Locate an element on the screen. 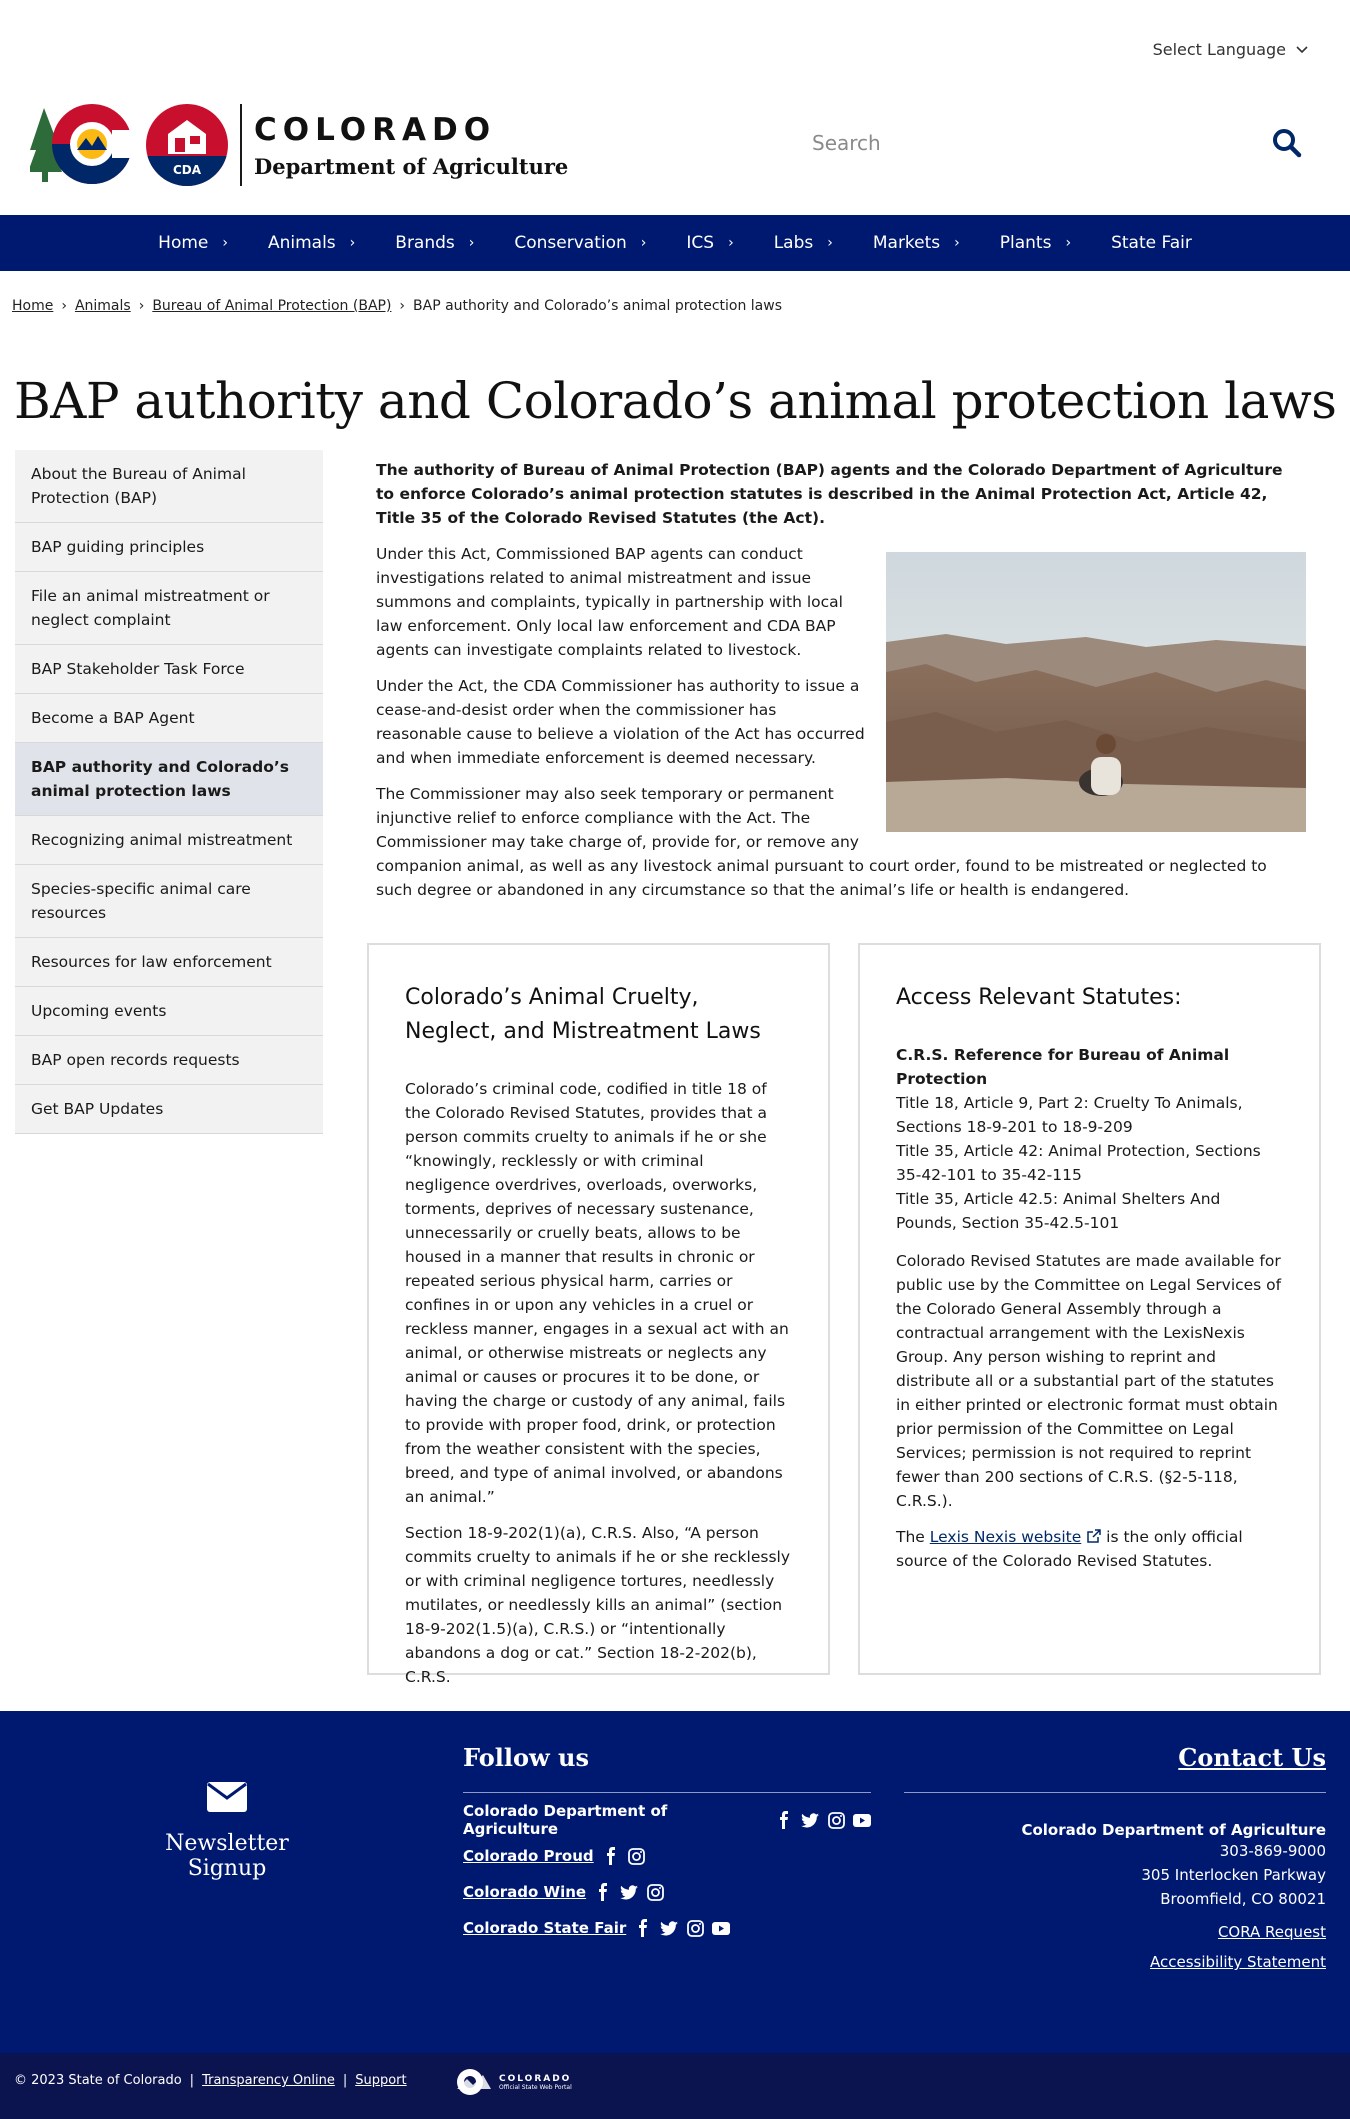 The height and width of the screenshot is (2119, 1350). state-fair-link: Colorado State Fair is located at coordinates (544, 1928).